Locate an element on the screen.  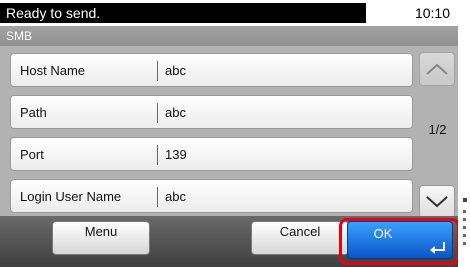
side-decoration is located at coordinates (465, 226).